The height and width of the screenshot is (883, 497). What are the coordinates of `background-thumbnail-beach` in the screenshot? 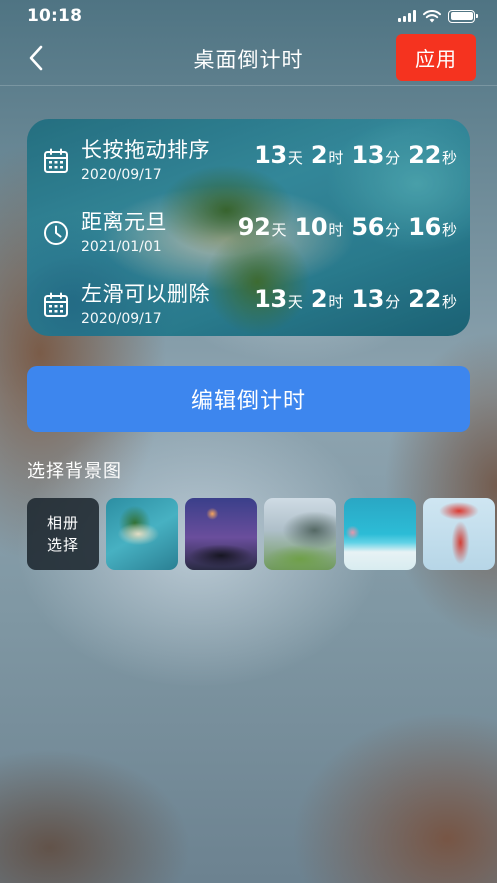 It's located at (380, 534).